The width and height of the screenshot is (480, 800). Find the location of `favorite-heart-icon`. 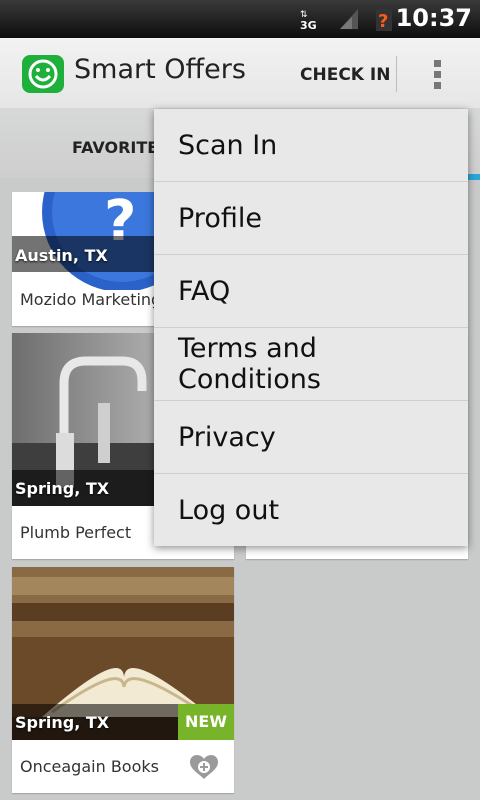

favorite-heart-icon is located at coordinates (204, 767).